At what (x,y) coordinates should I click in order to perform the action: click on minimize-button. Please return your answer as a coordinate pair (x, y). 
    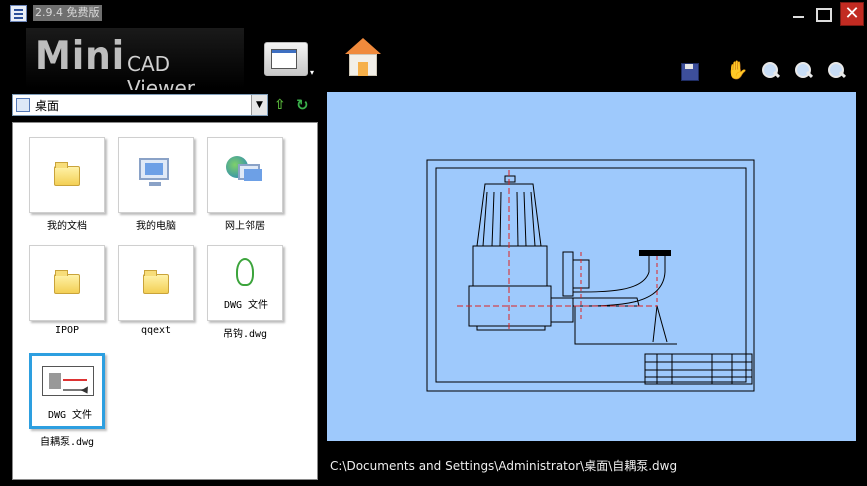
    Looking at the image, I should click on (799, 14).